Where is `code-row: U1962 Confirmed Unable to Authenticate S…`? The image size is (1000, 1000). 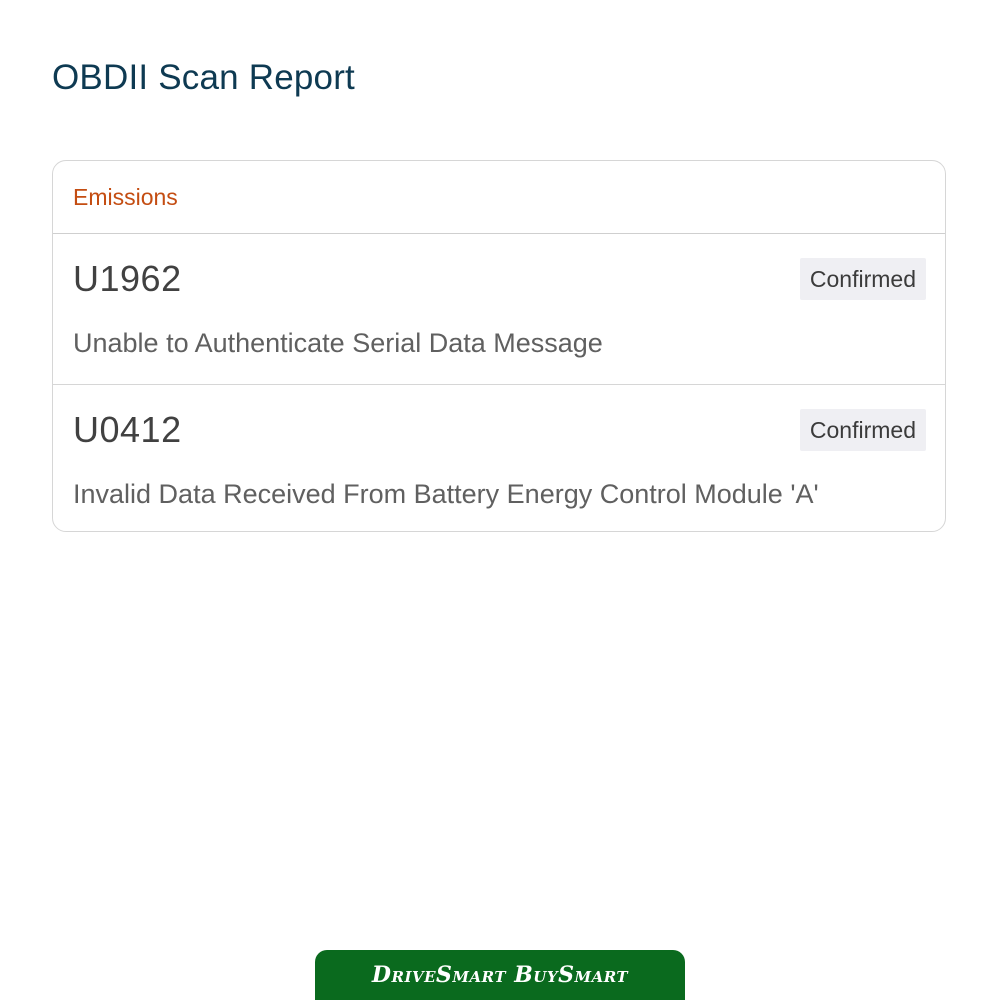 code-row: U1962 Confirmed Unable to Authenticate S… is located at coordinates (499, 309).